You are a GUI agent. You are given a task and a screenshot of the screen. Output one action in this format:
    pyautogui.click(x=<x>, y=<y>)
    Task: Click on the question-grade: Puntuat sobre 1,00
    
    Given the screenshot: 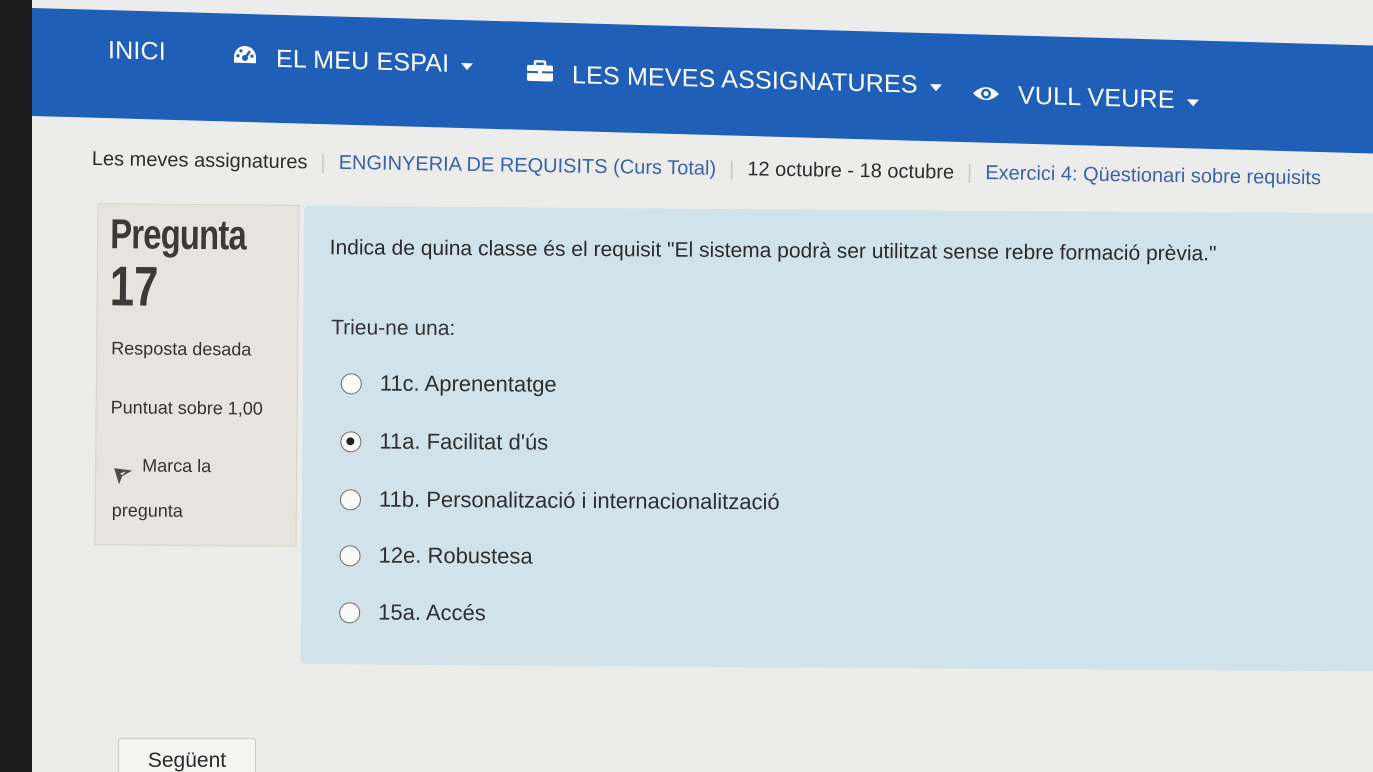 What is the action you would take?
    pyautogui.click(x=186, y=408)
    